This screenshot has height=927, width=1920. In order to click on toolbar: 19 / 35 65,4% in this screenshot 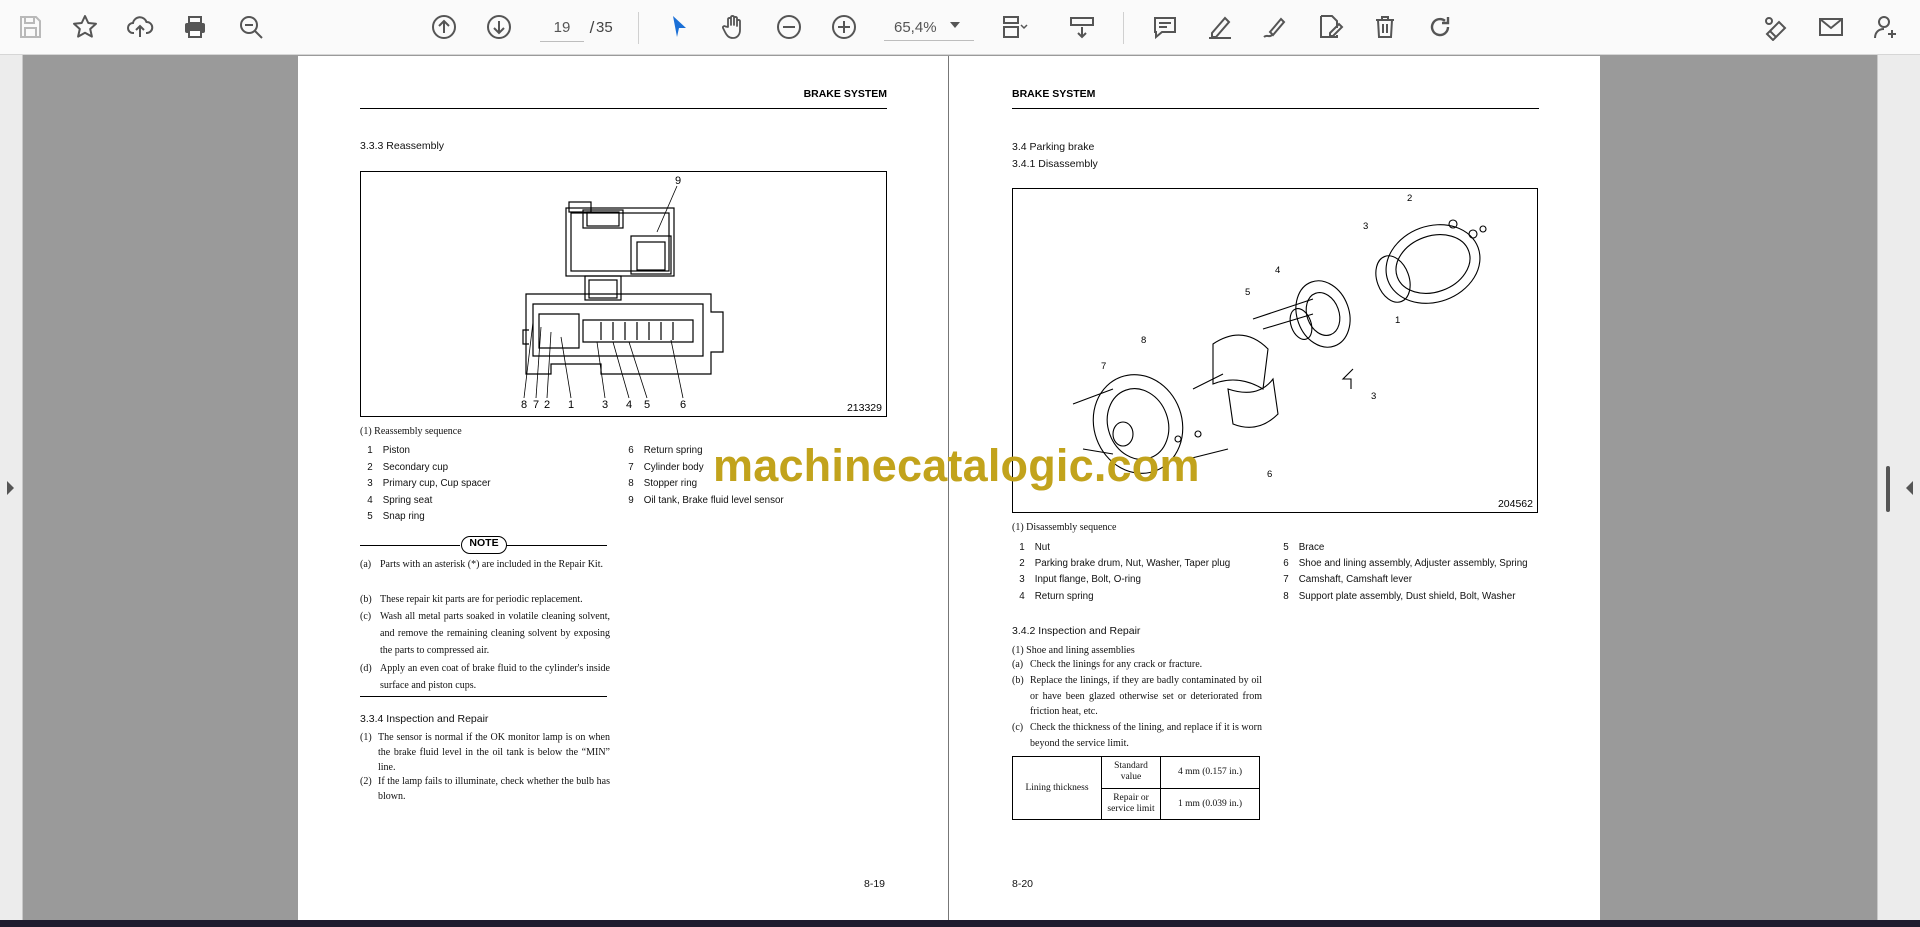, I will do `click(960, 27)`.